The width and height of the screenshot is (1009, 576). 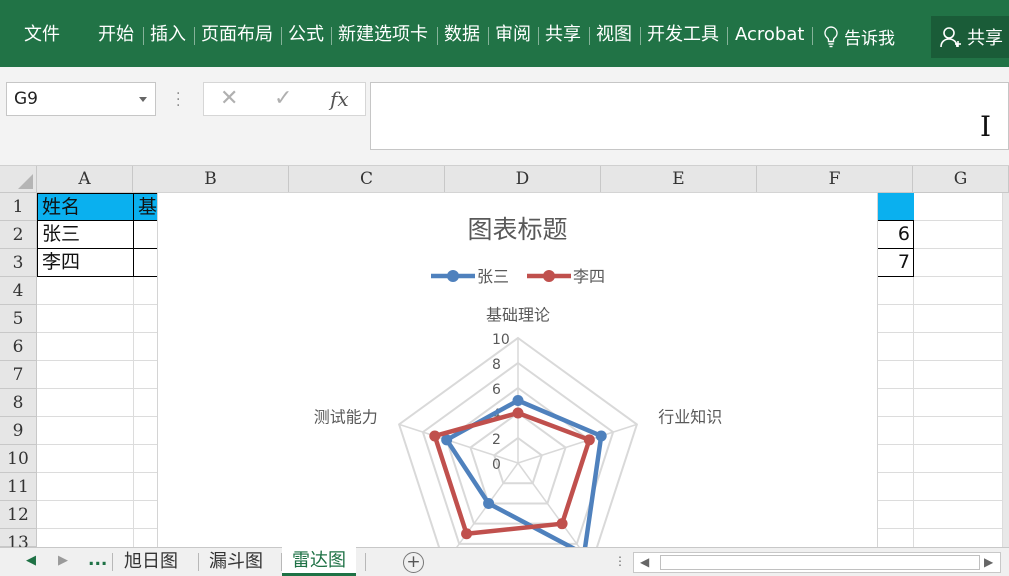 What do you see at coordinates (986, 126) in the screenshot?
I see `text-cursor-icon: I` at bounding box center [986, 126].